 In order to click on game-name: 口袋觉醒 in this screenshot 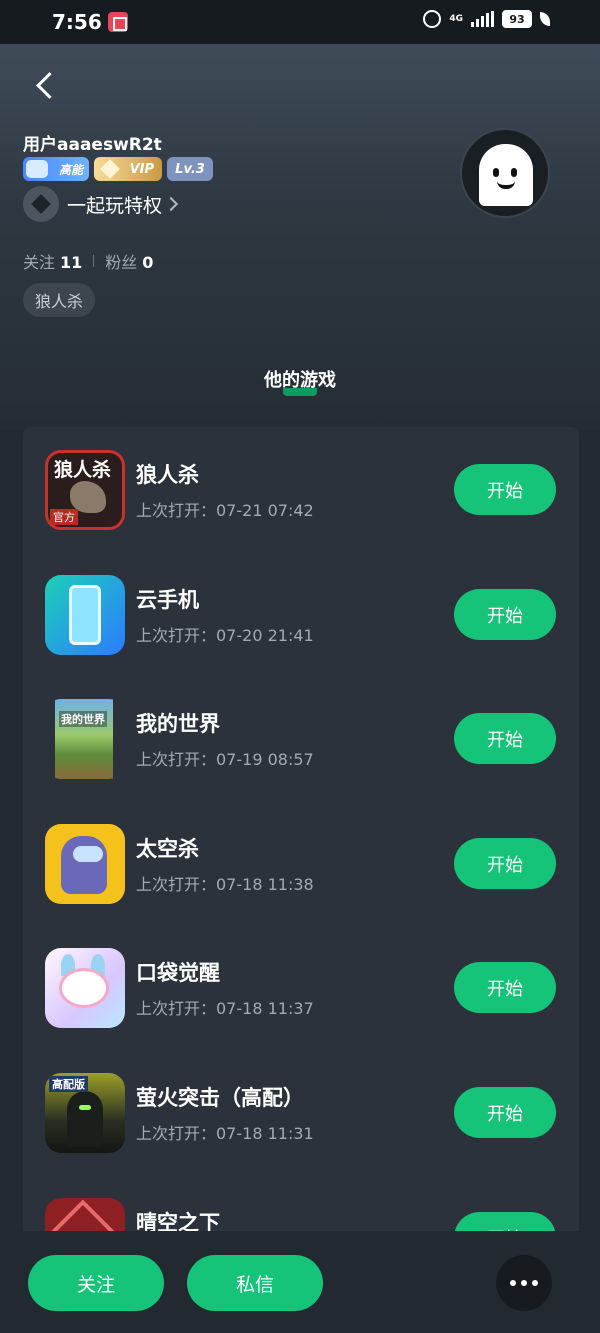, I will do `click(178, 973)`.